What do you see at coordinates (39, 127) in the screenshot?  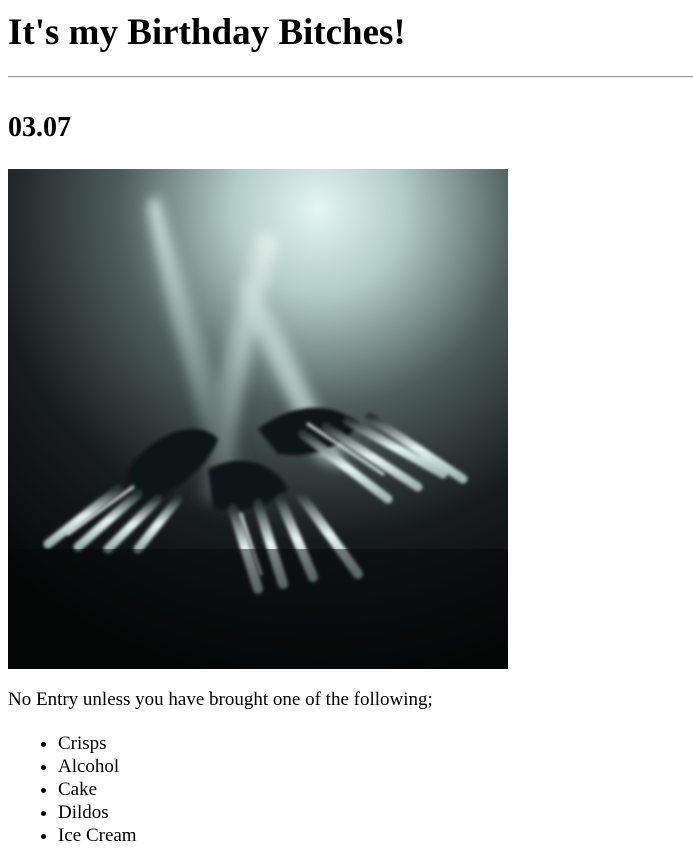 I see `date-heading: 03.07` at bounding box center [39, 127].